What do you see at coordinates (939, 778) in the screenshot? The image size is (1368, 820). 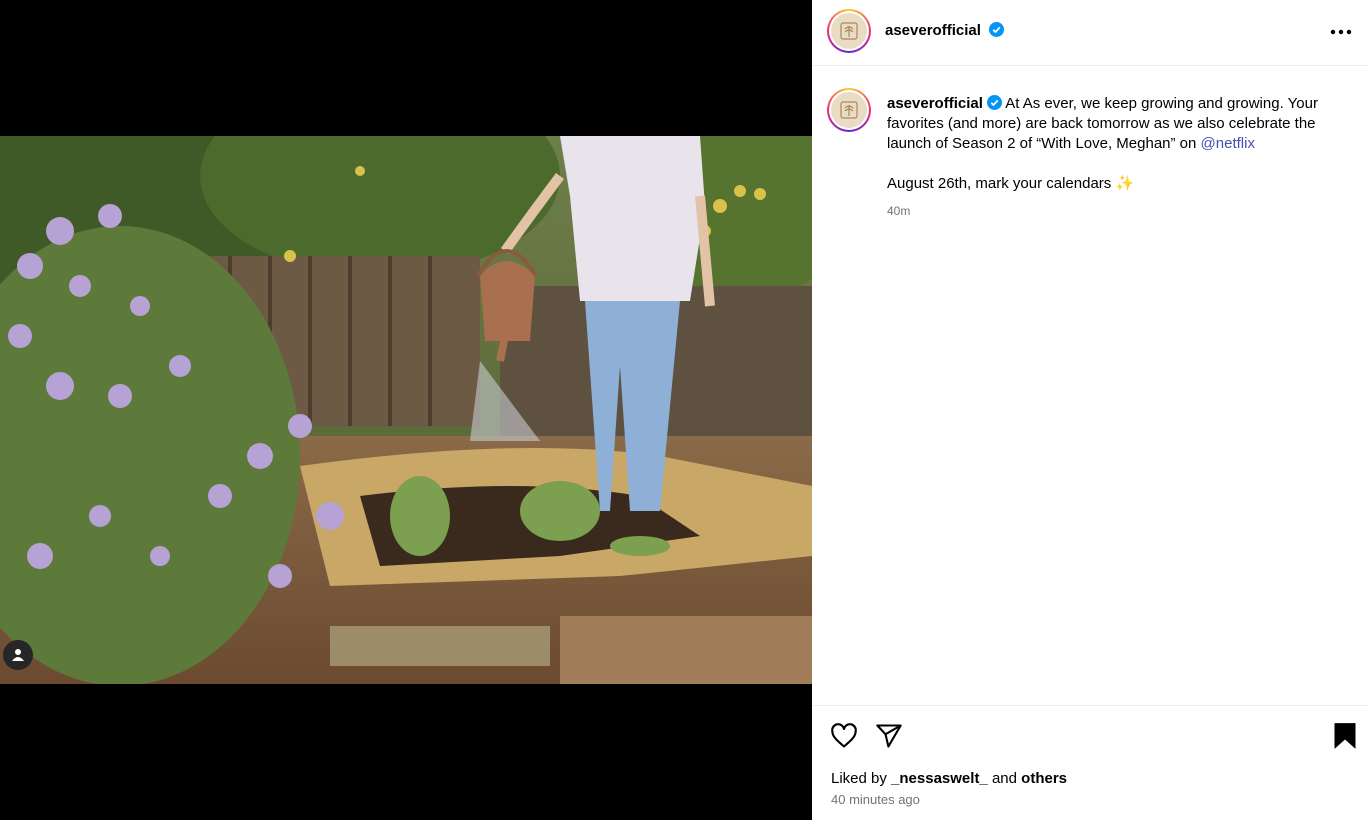 I see `liker-username: _nessaswelt_` at bounding box center [939, 778].